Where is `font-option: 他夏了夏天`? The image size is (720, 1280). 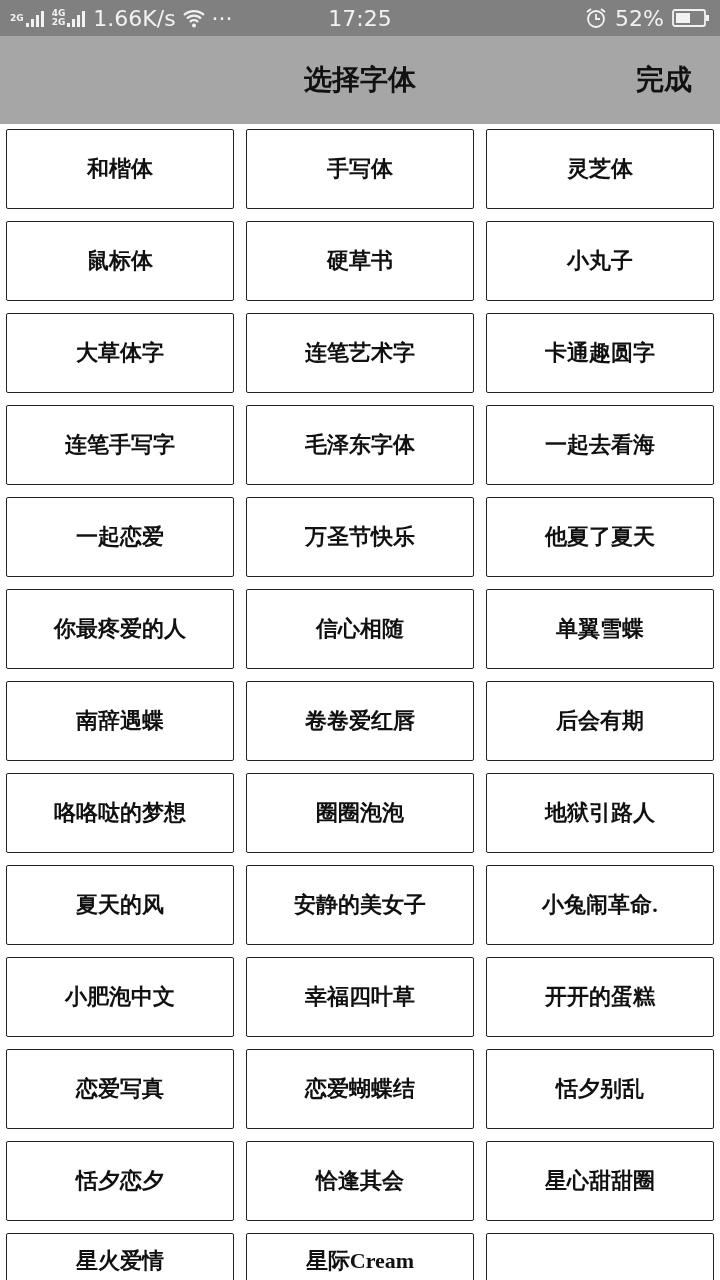 font-option: 他夏了夏天 is located at coordinates (600, 537).